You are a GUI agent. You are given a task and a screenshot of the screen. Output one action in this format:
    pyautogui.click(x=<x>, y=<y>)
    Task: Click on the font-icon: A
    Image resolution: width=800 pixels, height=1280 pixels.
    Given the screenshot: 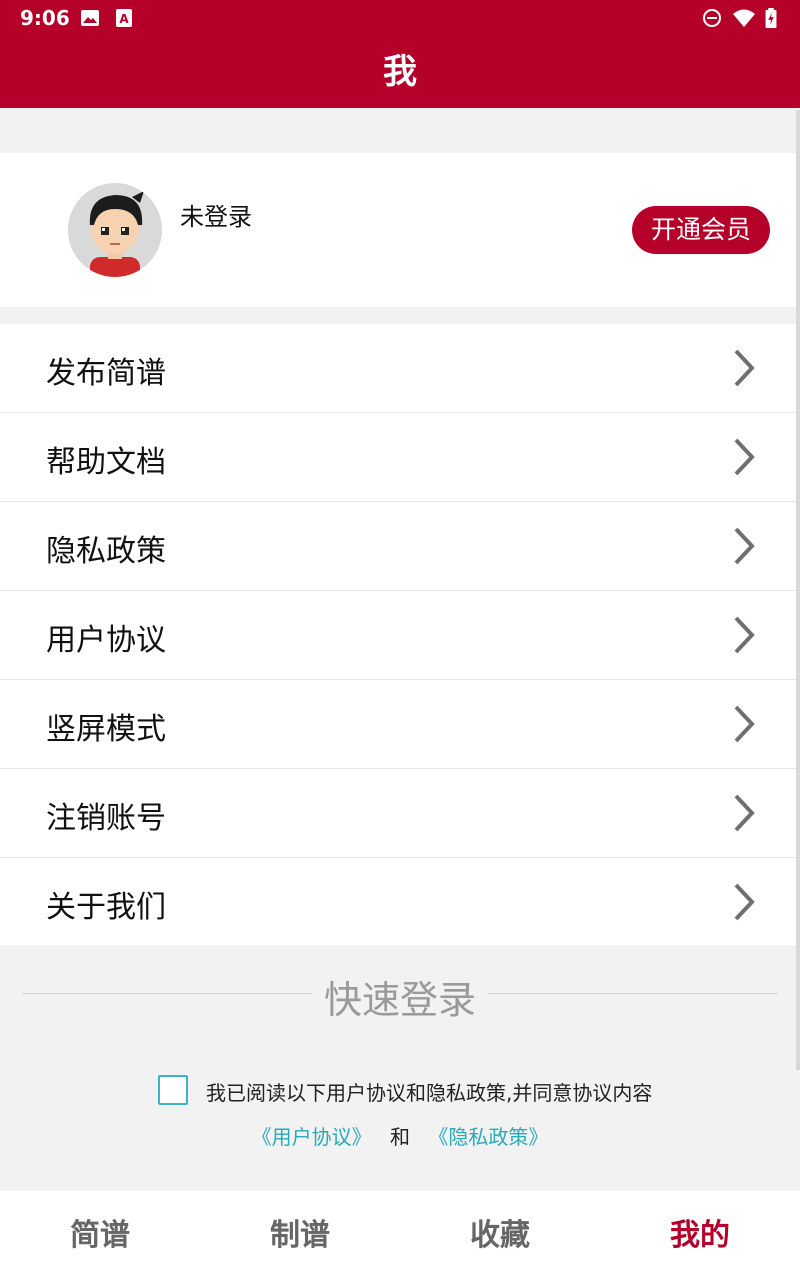 What is the action you would take?
    pyautogui.click(x=124, y=18)
    